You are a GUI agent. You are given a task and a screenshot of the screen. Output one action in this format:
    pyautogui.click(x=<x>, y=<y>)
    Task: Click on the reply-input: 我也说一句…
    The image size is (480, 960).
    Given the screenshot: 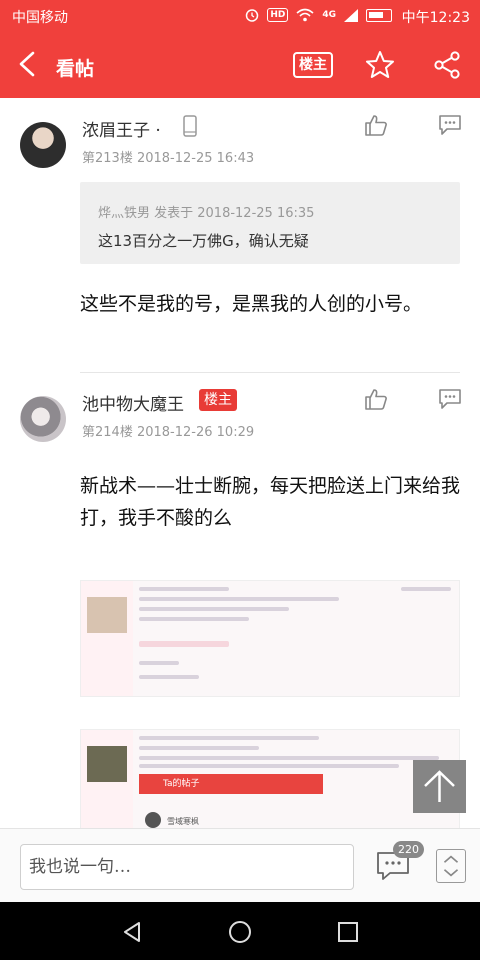 What is the action you would take?
    pyautogui.click(x=187, y=867)
    